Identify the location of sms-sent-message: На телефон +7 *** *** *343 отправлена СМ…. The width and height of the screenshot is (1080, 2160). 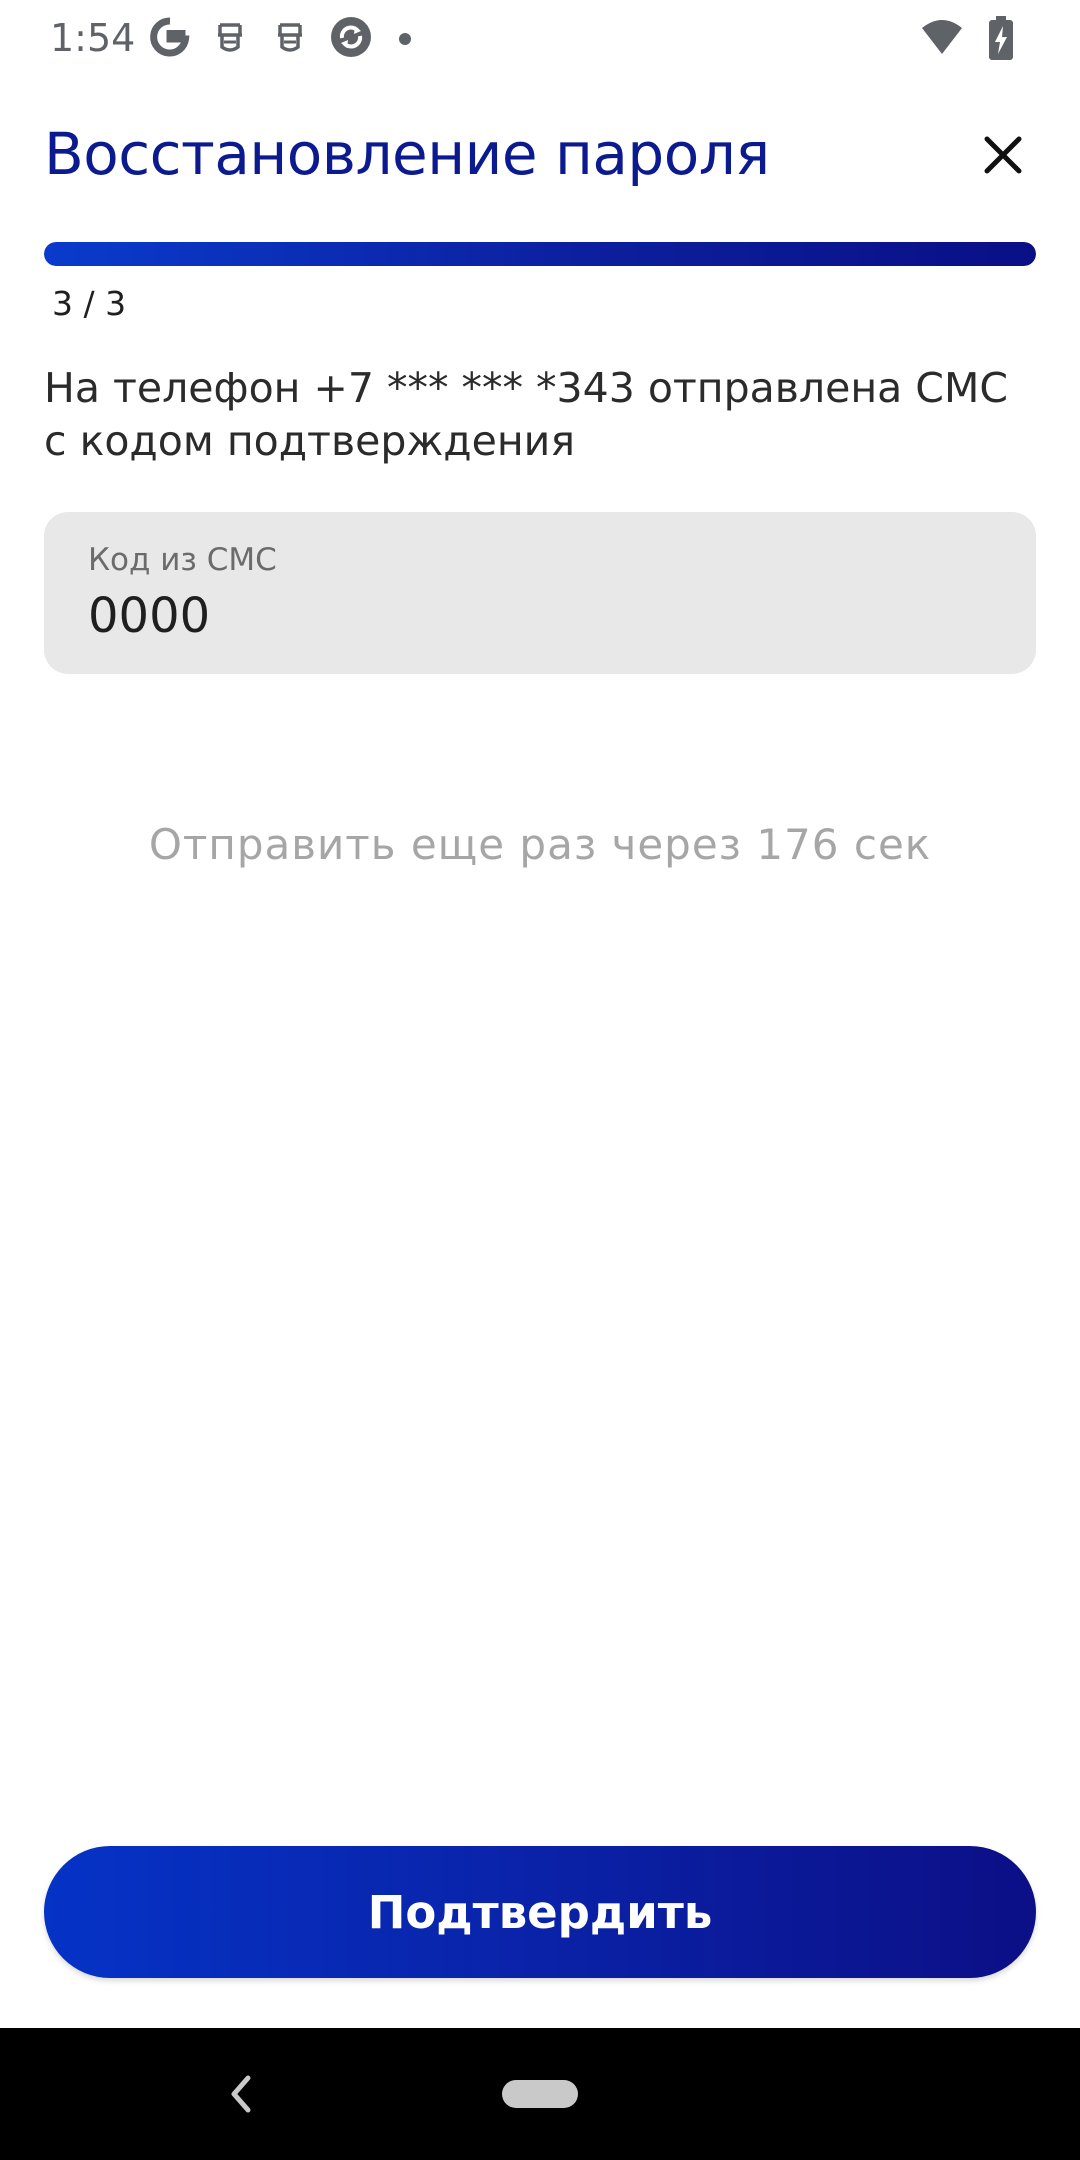
(526, 414).